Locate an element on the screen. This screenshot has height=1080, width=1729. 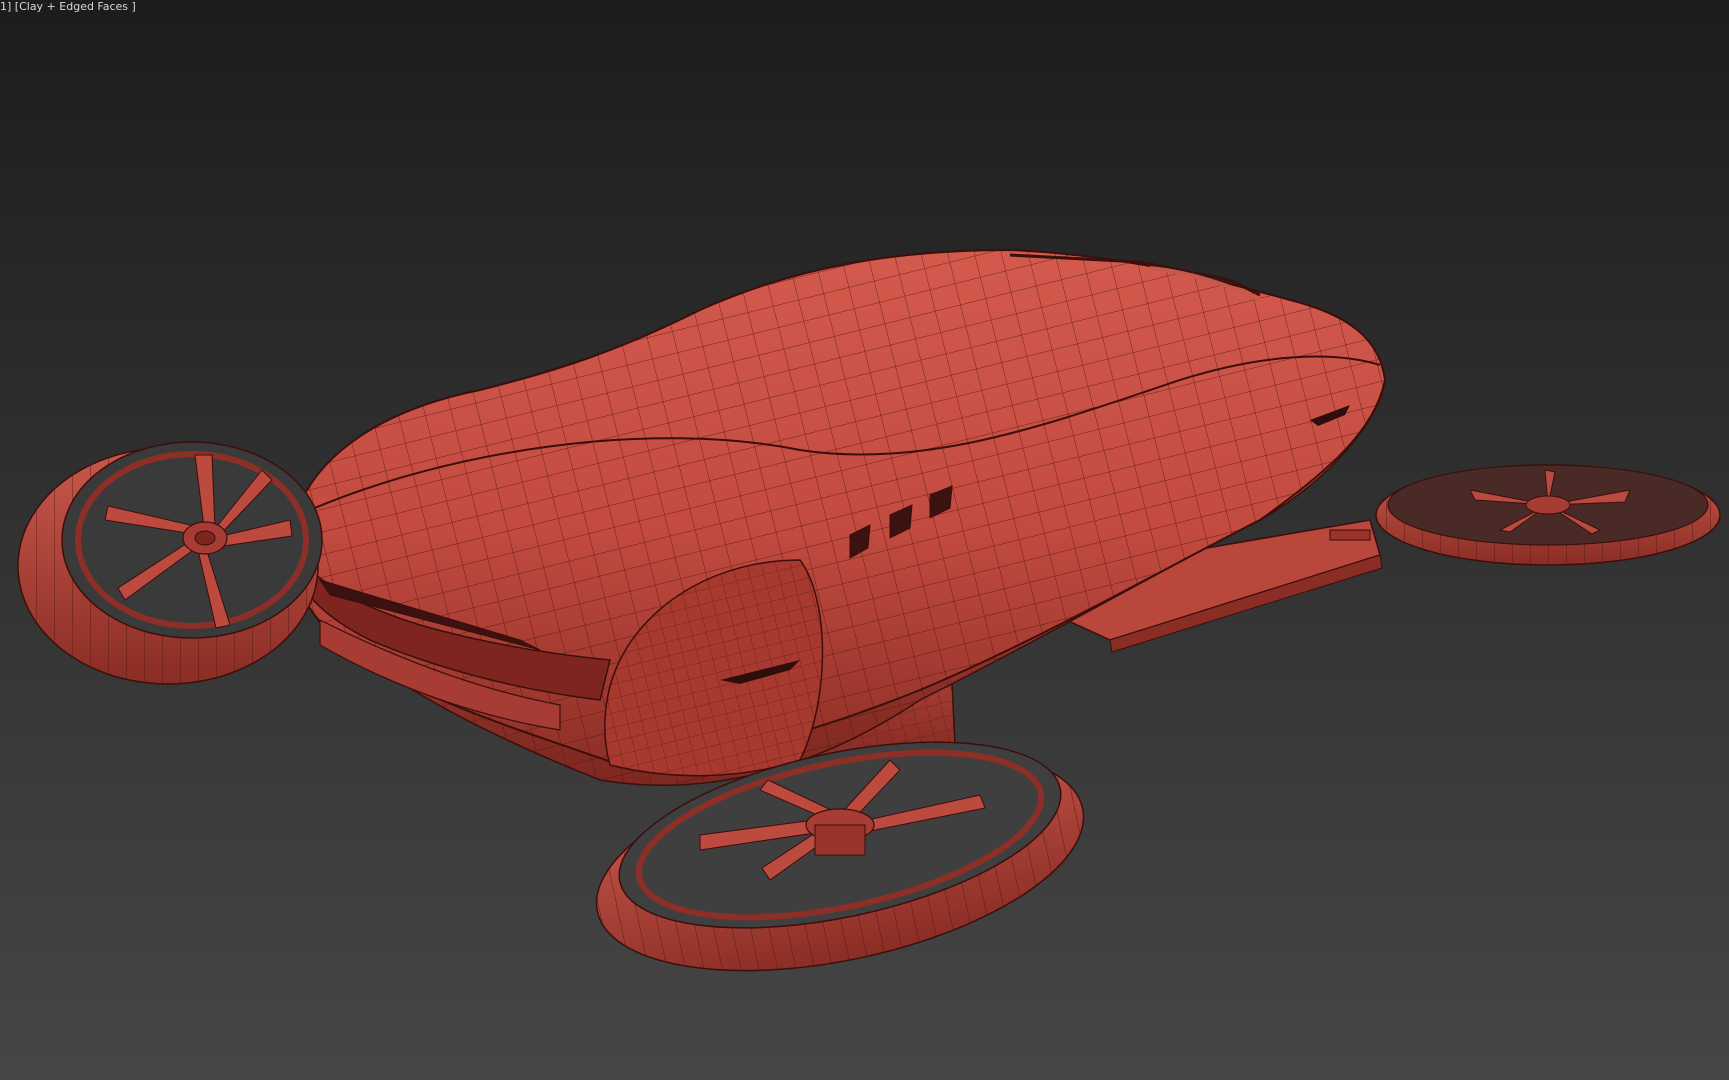
rear-right-rotor is located at coordinates (1548, 515).